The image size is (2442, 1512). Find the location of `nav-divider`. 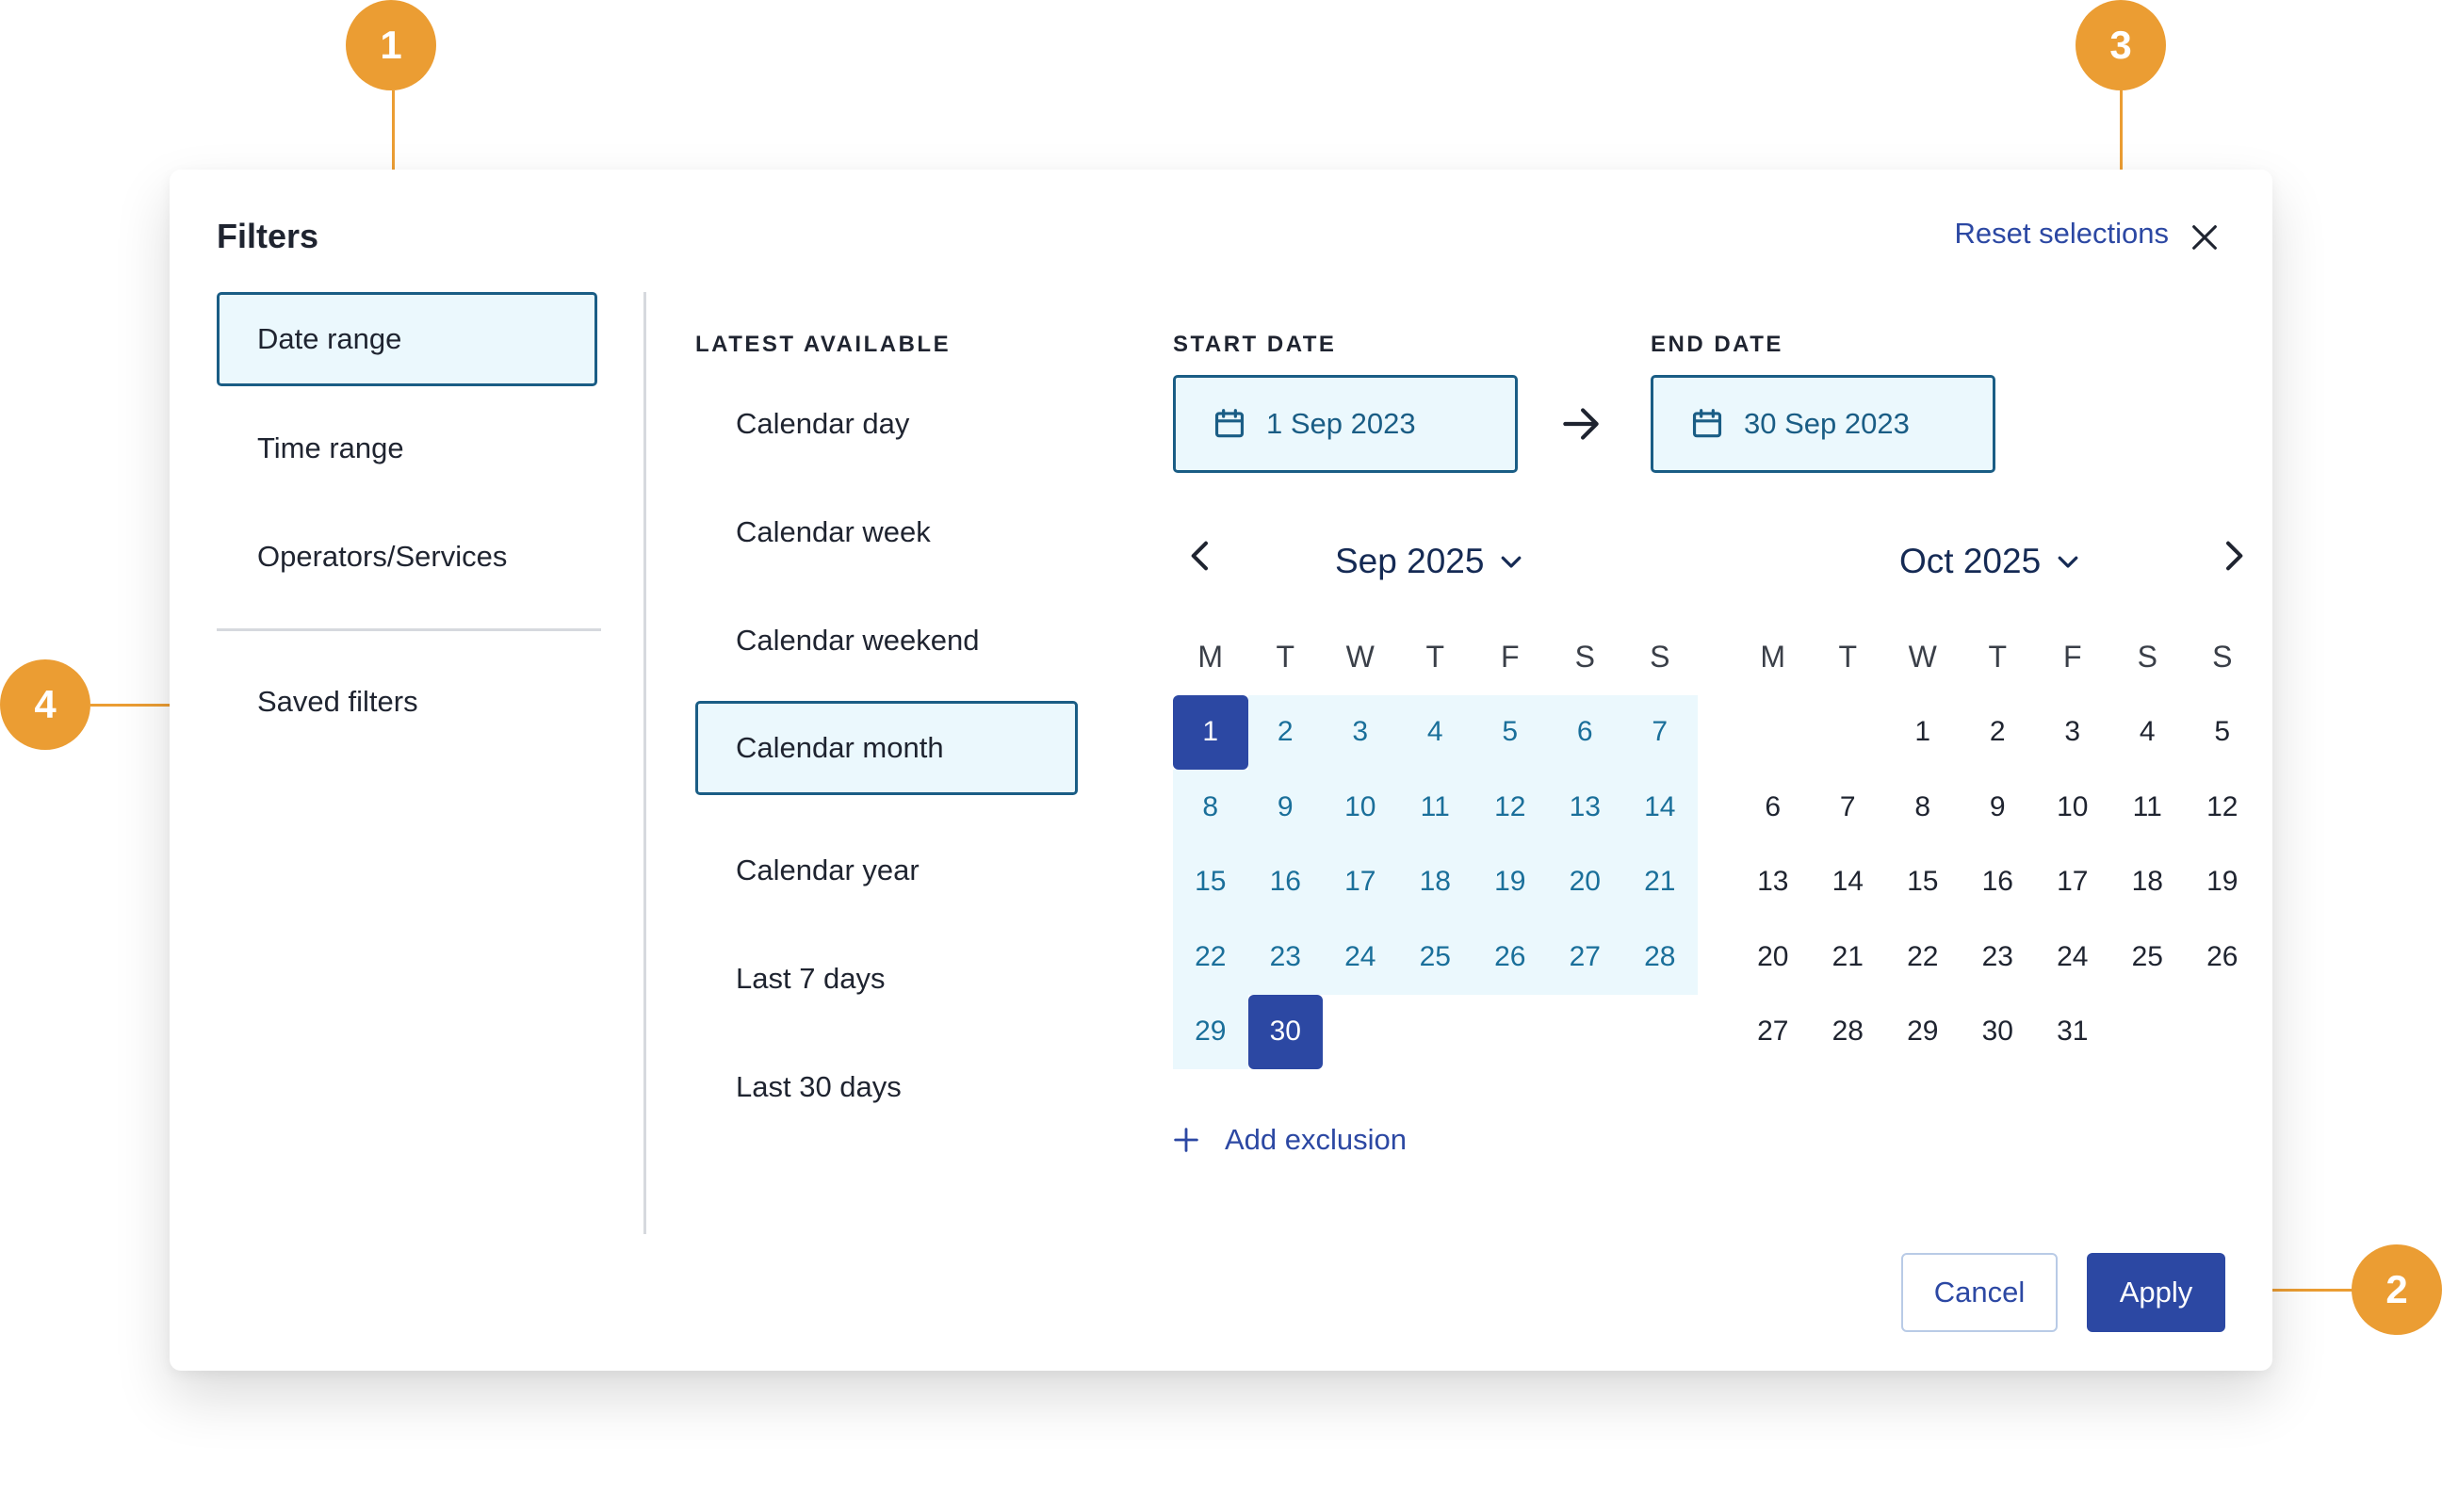

nav-divider is located at coordinates (409, 629).